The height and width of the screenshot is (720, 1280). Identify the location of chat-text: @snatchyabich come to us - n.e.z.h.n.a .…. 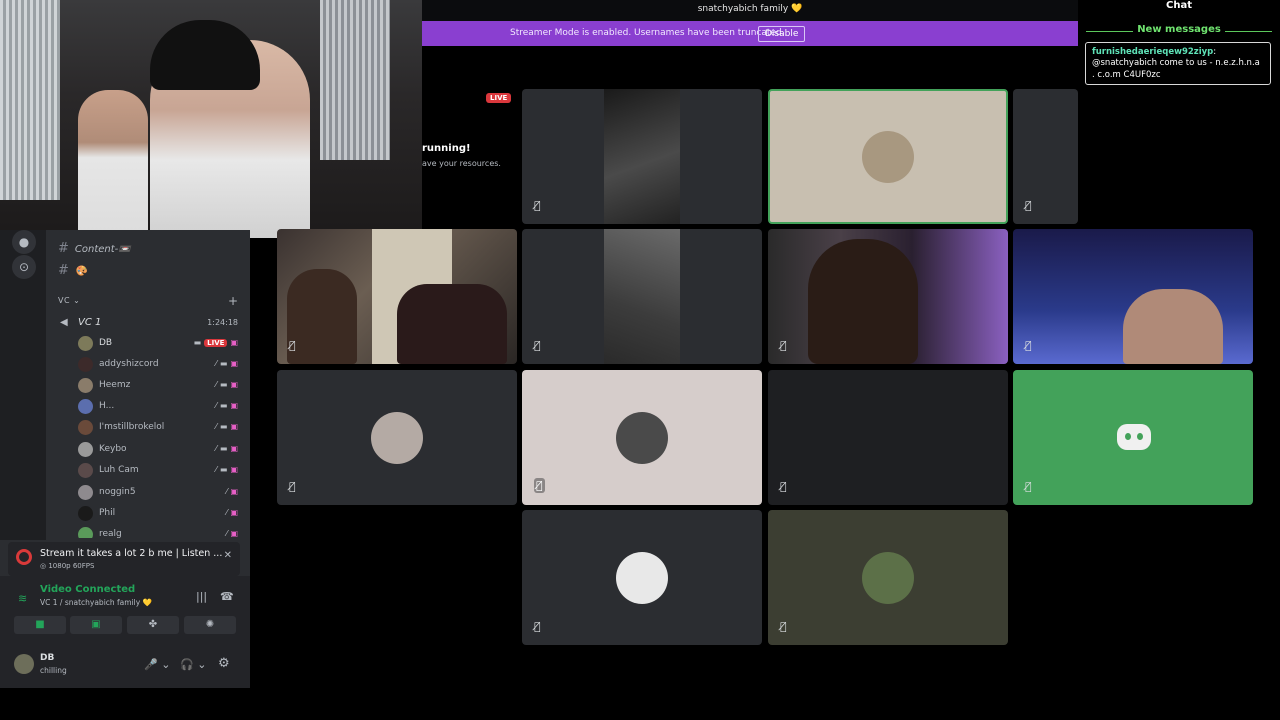
(1176, 69).